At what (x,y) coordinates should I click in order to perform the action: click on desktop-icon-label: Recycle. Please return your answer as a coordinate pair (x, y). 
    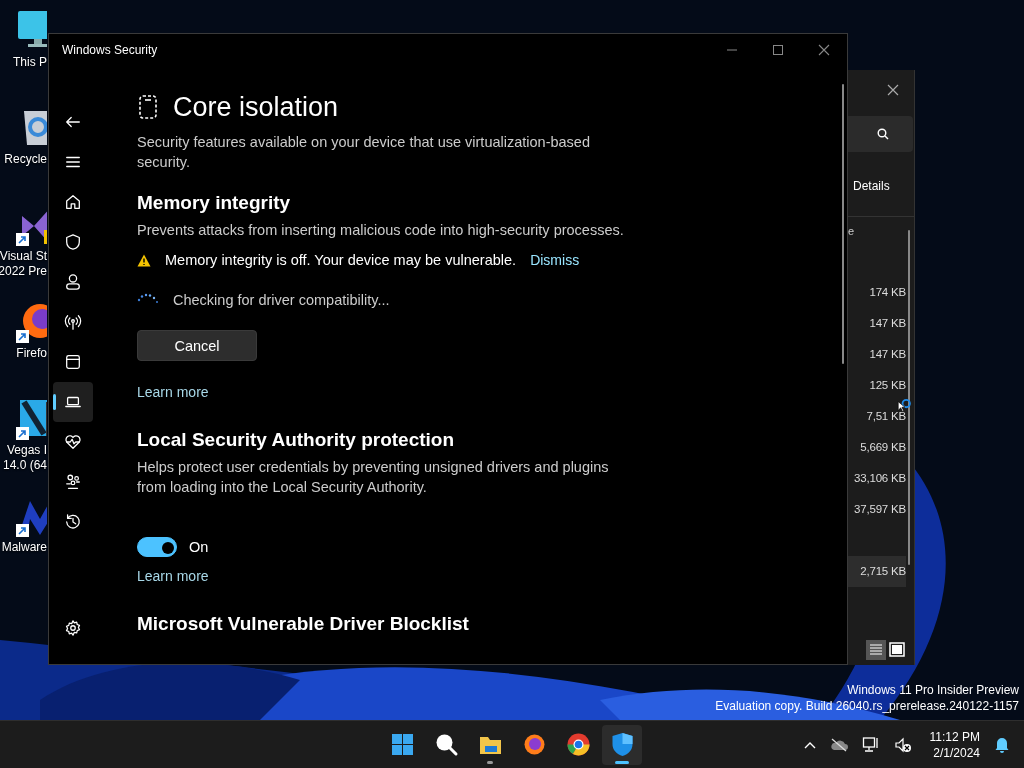
    Looking at the image, I should click on (25, 159).